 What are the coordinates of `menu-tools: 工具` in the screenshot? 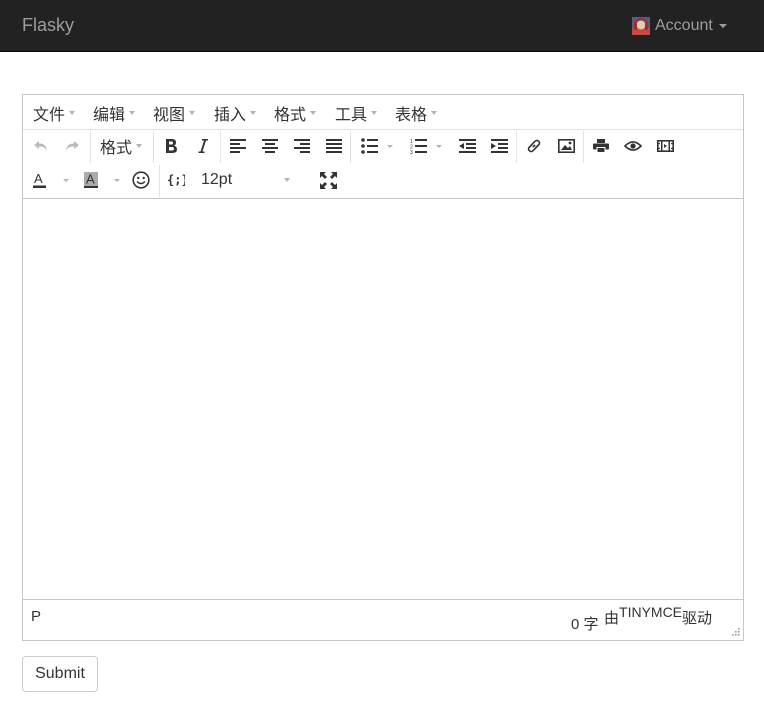 It's located at (356, 113).